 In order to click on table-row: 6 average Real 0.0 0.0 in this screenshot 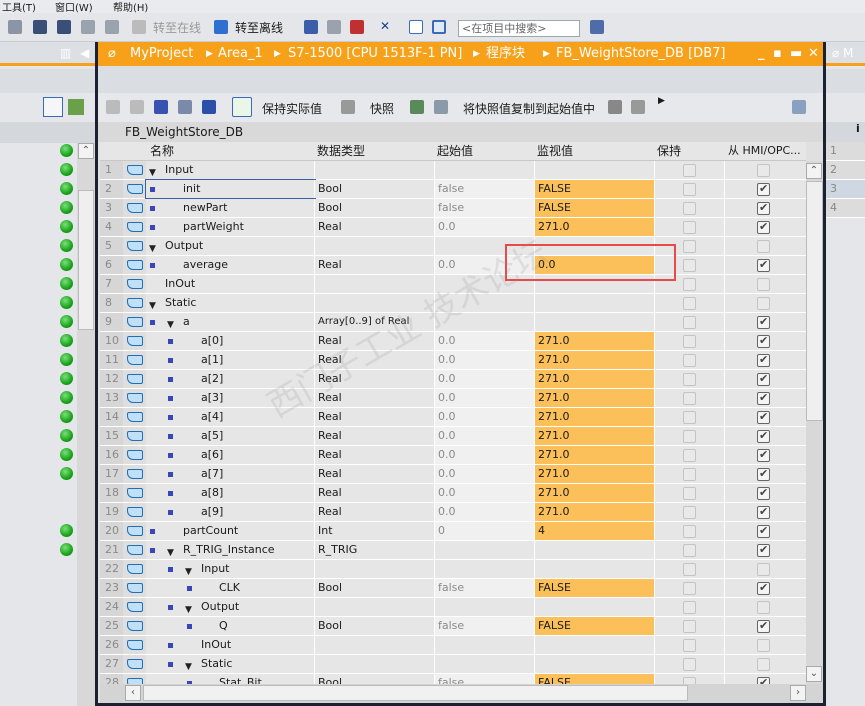, I will do `click(453, 265)`.